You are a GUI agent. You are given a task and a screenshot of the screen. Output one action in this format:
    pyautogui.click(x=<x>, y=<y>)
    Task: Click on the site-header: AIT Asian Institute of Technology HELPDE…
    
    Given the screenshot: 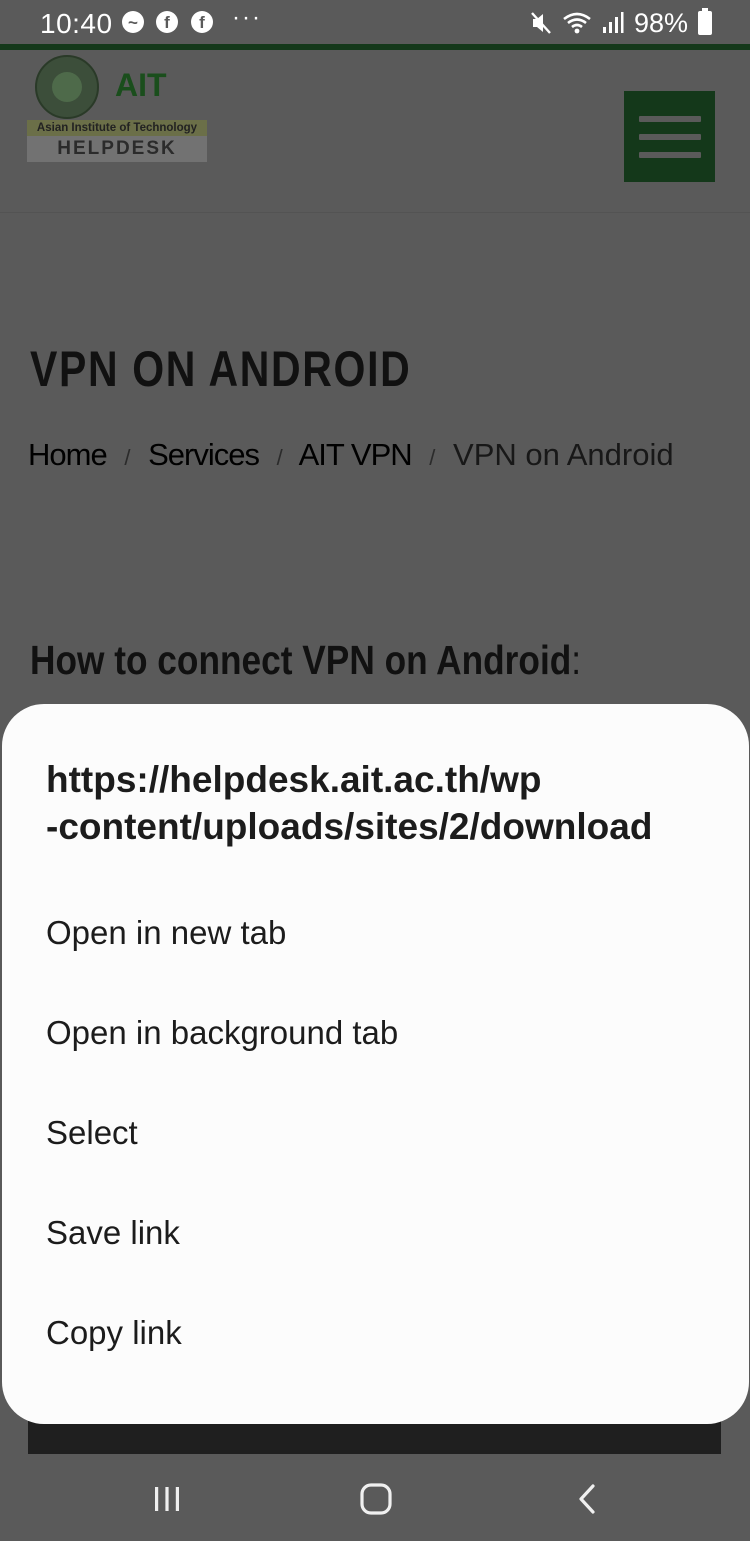 What is the action you would take?
    pyautogui.click(x=375, y=131)
    